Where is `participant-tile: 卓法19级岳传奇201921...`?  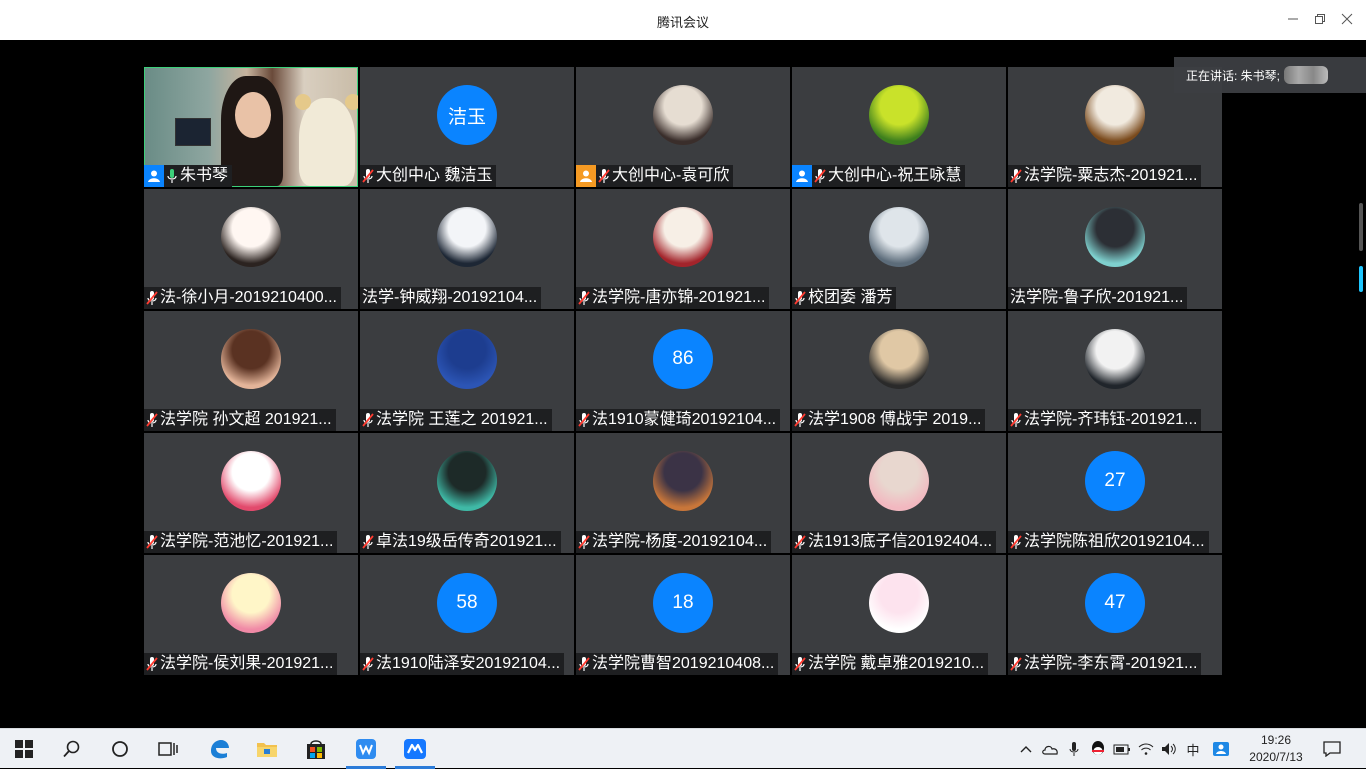 participant-tile: 卓法19级岳传奇201921... is located at coordinates (467, 493).